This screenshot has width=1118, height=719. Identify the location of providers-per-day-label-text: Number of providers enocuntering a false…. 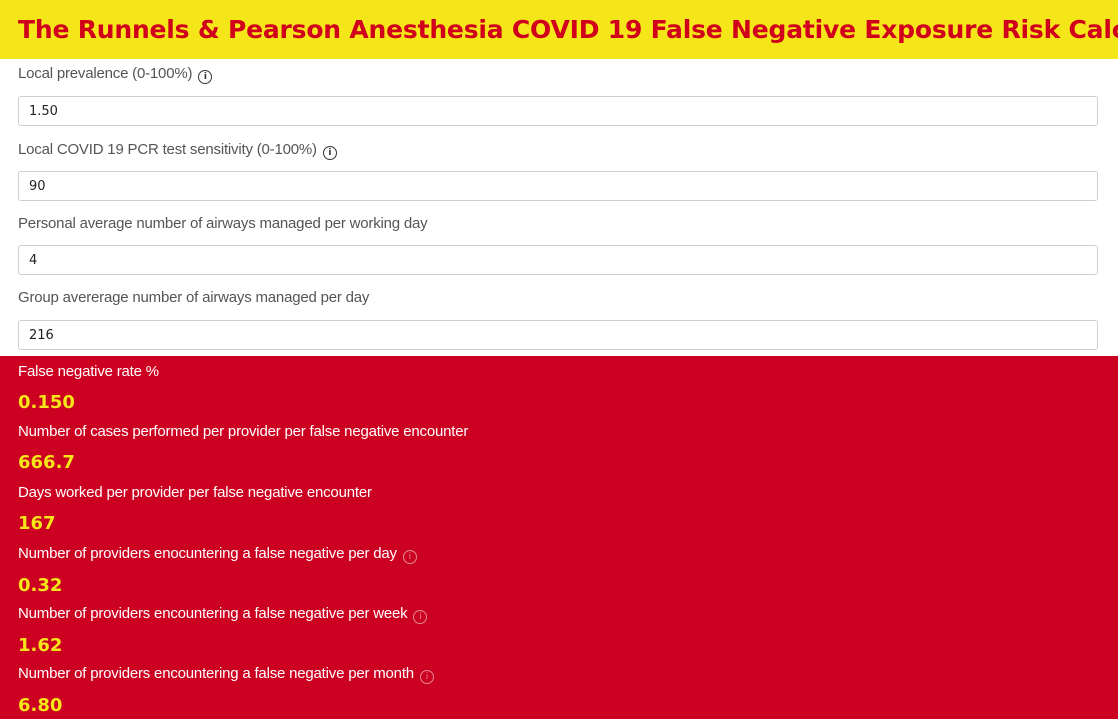
(207, 553).